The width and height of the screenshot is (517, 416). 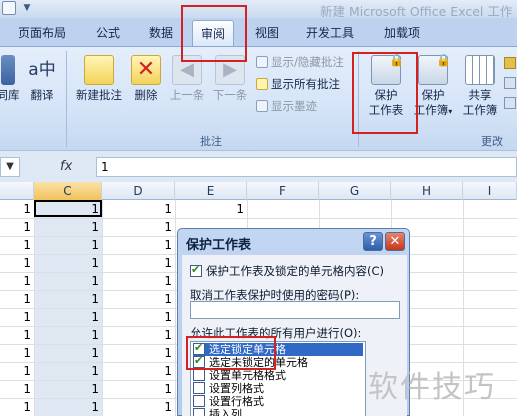 I want to click on share-options-icon, so click(x=510, y=103).